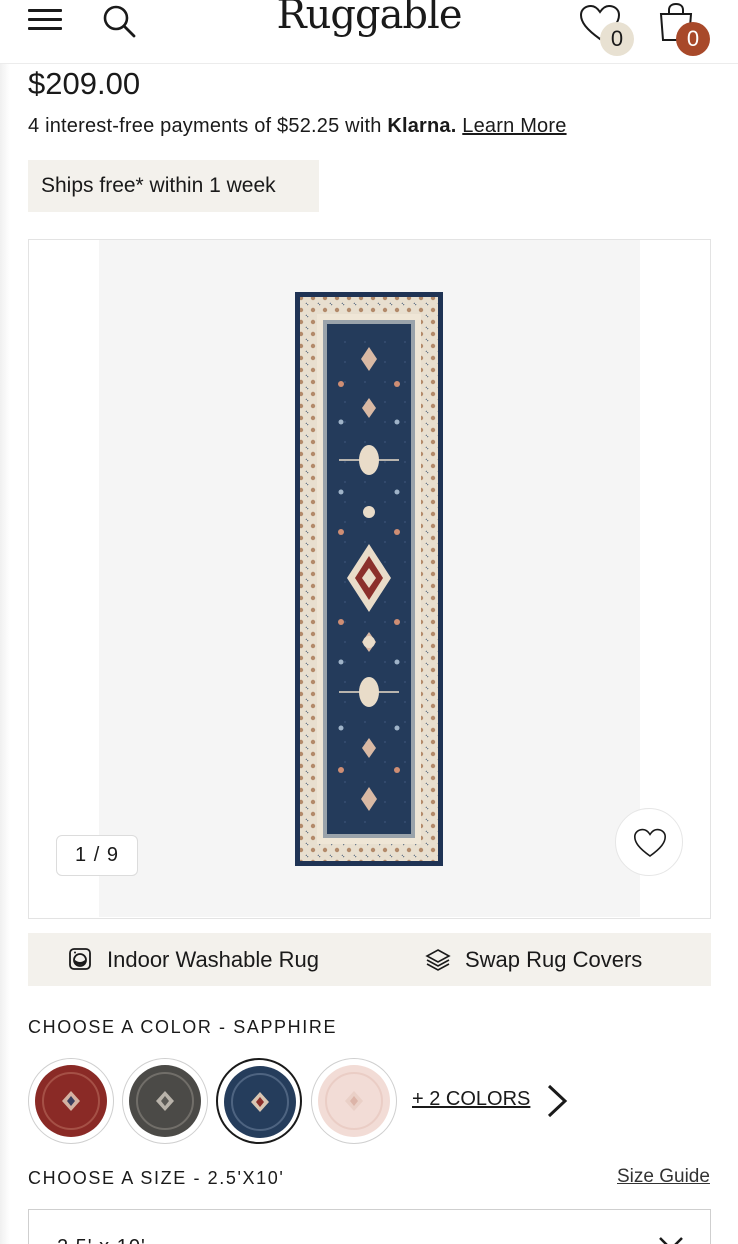  I want to click on color-swatch-sapphire, so click(259, 1101).